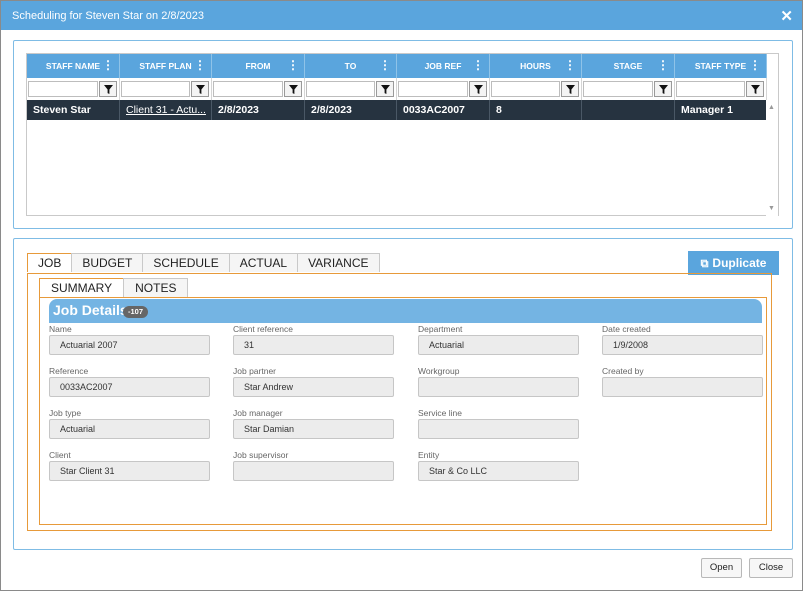 This screenshot has width=803, height=591. I want to click on tab-job: JOB, so click(50, 262).